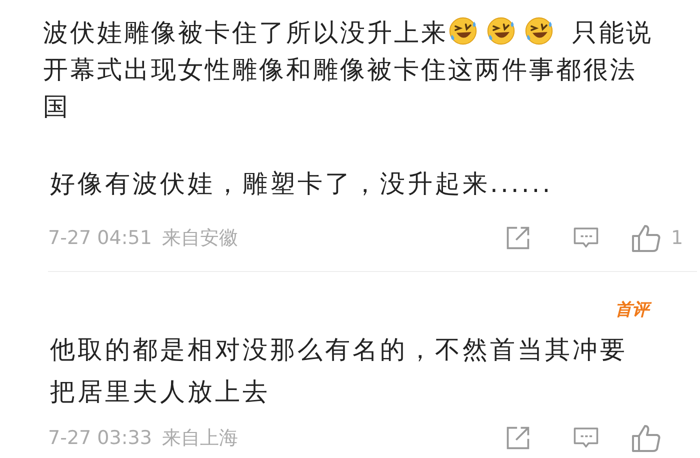 The width and height of the screenshot is (700, 458). Describe the element at coordinates (100, 238) in the screenshot. I see `comment-time: 7-27 04:51` at that location.